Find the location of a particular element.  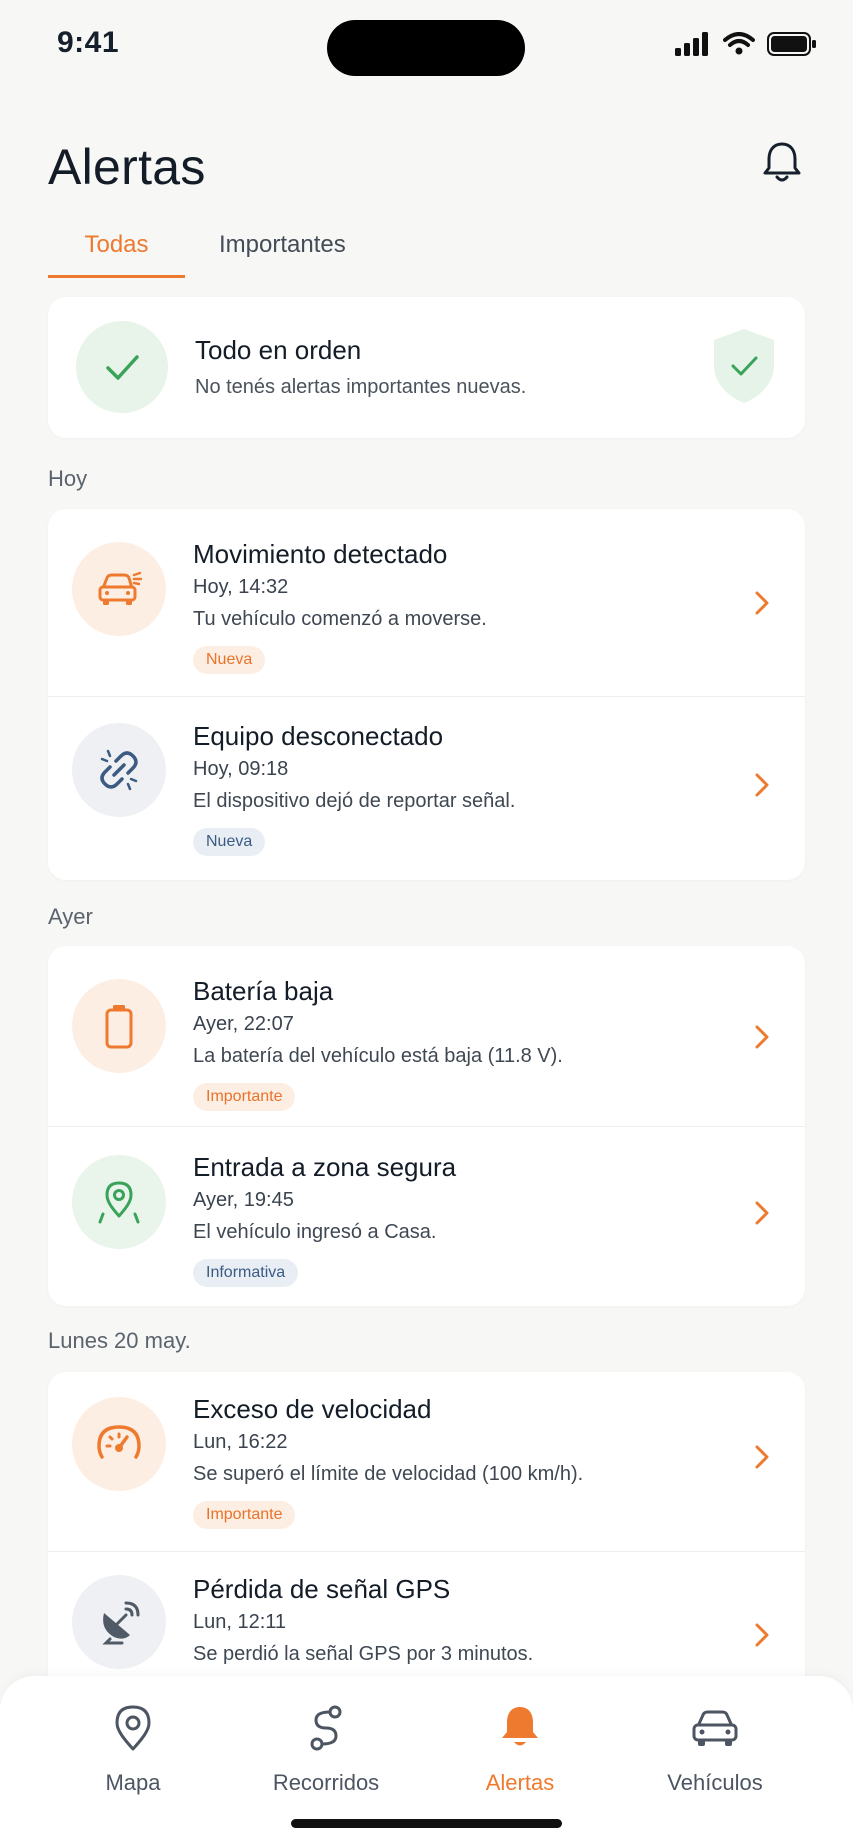

filter-tabs: Todas Importantes is located at coordinates (426, 252).